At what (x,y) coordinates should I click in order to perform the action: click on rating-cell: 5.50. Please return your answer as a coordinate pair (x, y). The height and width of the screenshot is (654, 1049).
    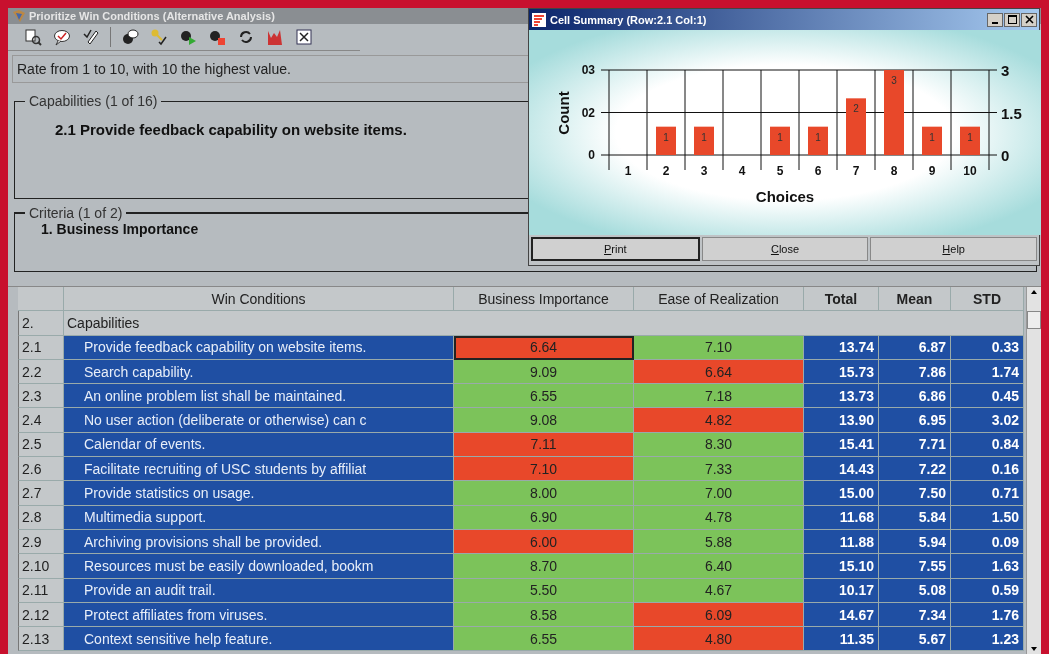
    Looking at the image, I should click on (544, 590).